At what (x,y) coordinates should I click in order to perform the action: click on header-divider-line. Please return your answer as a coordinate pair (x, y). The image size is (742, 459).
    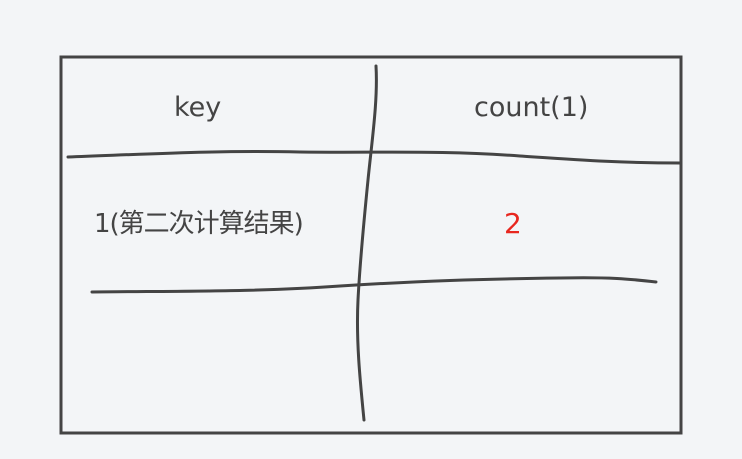
    Looking at the image, I should click on (374, 157).